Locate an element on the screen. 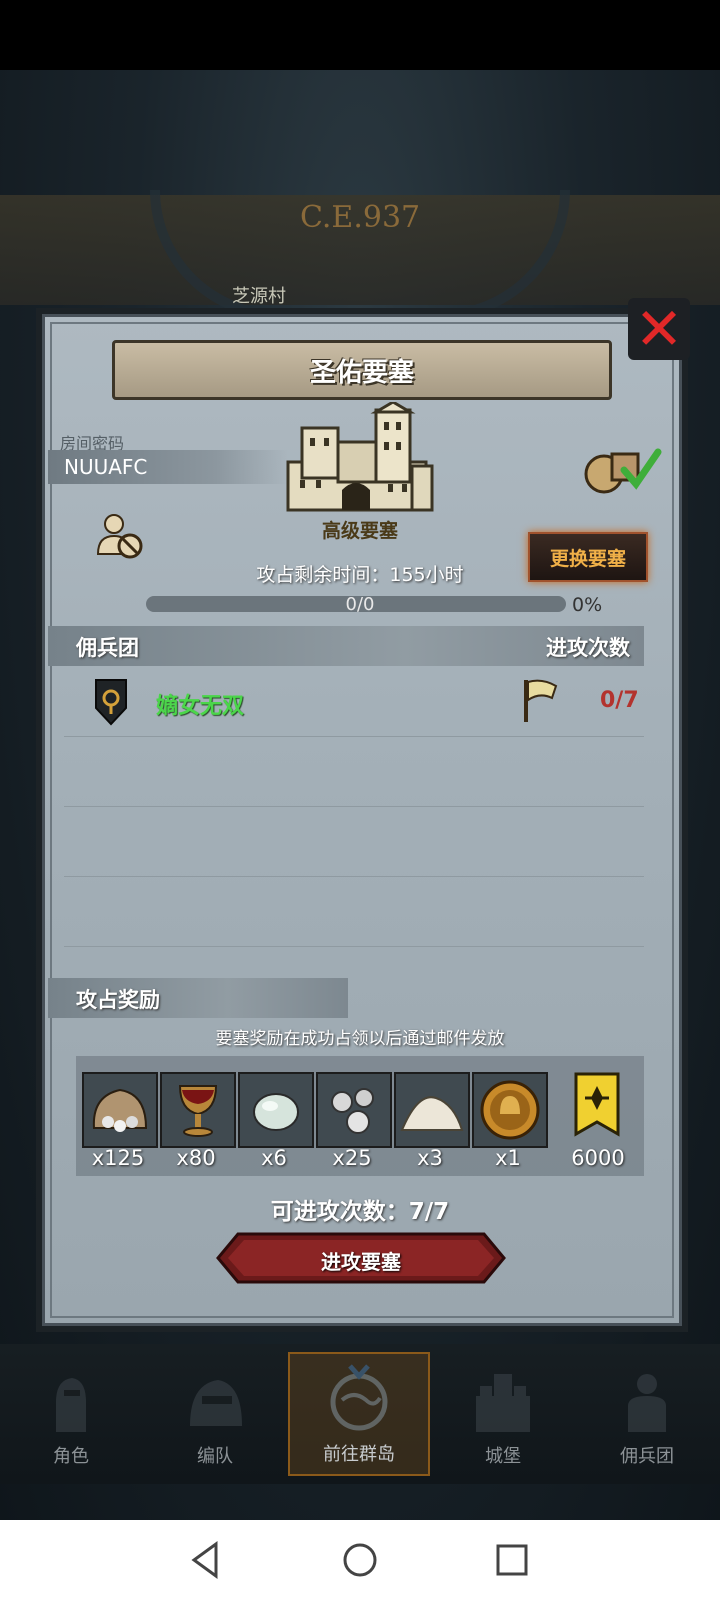 Image resolution: width=720 pixels, height=1600 pixels. home-icon is located at coordinates (360, 1560).